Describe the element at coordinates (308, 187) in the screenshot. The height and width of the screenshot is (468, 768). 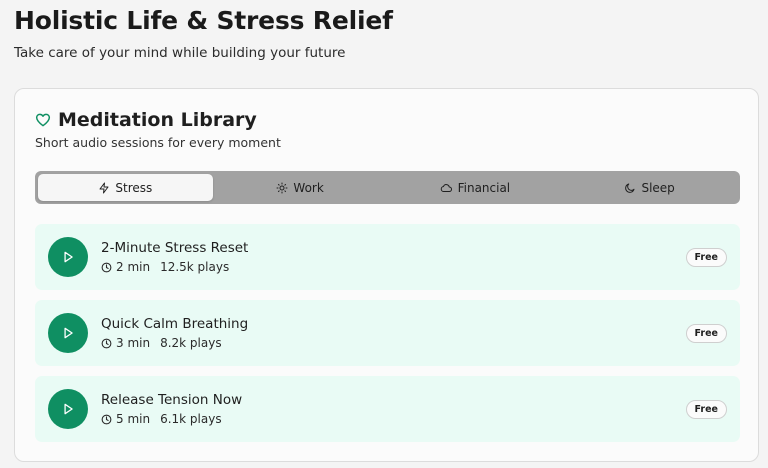
I see `tab-label: Work` at that location.